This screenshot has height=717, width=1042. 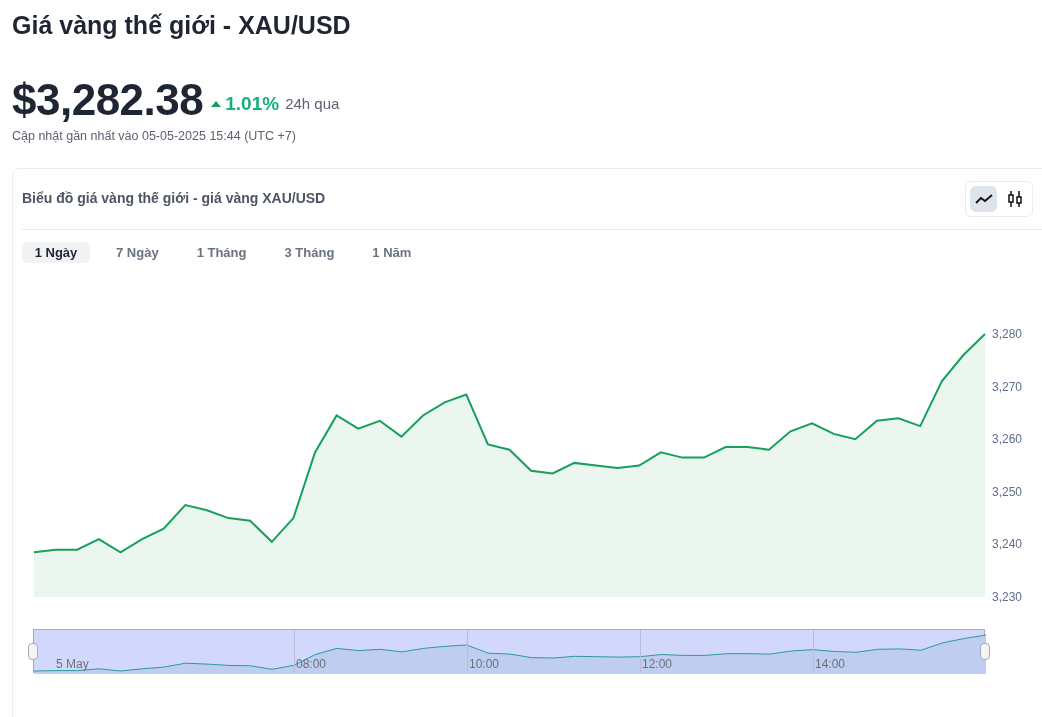 What do you see at coordinates (56, 252) in the screenshot?
I see `time-range-tab: 1 Ngày` at bounding box center [56, 252].